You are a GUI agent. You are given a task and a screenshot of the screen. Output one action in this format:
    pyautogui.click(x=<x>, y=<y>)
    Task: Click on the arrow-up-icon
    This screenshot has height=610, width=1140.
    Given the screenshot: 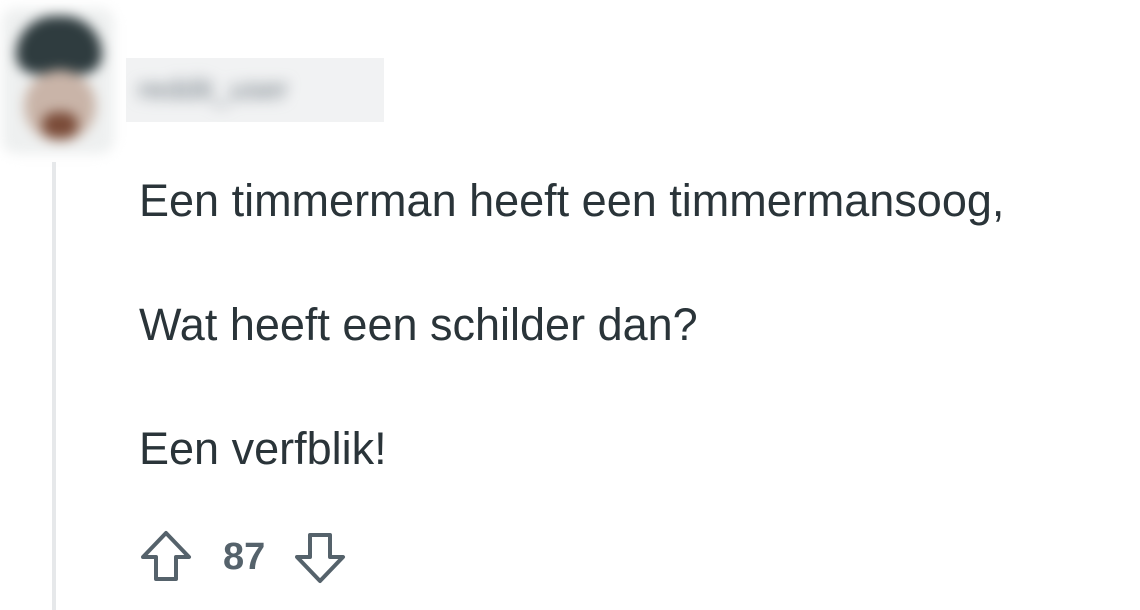 What is the action you would take?
    pyautogui.click(x=166, y=556)
    